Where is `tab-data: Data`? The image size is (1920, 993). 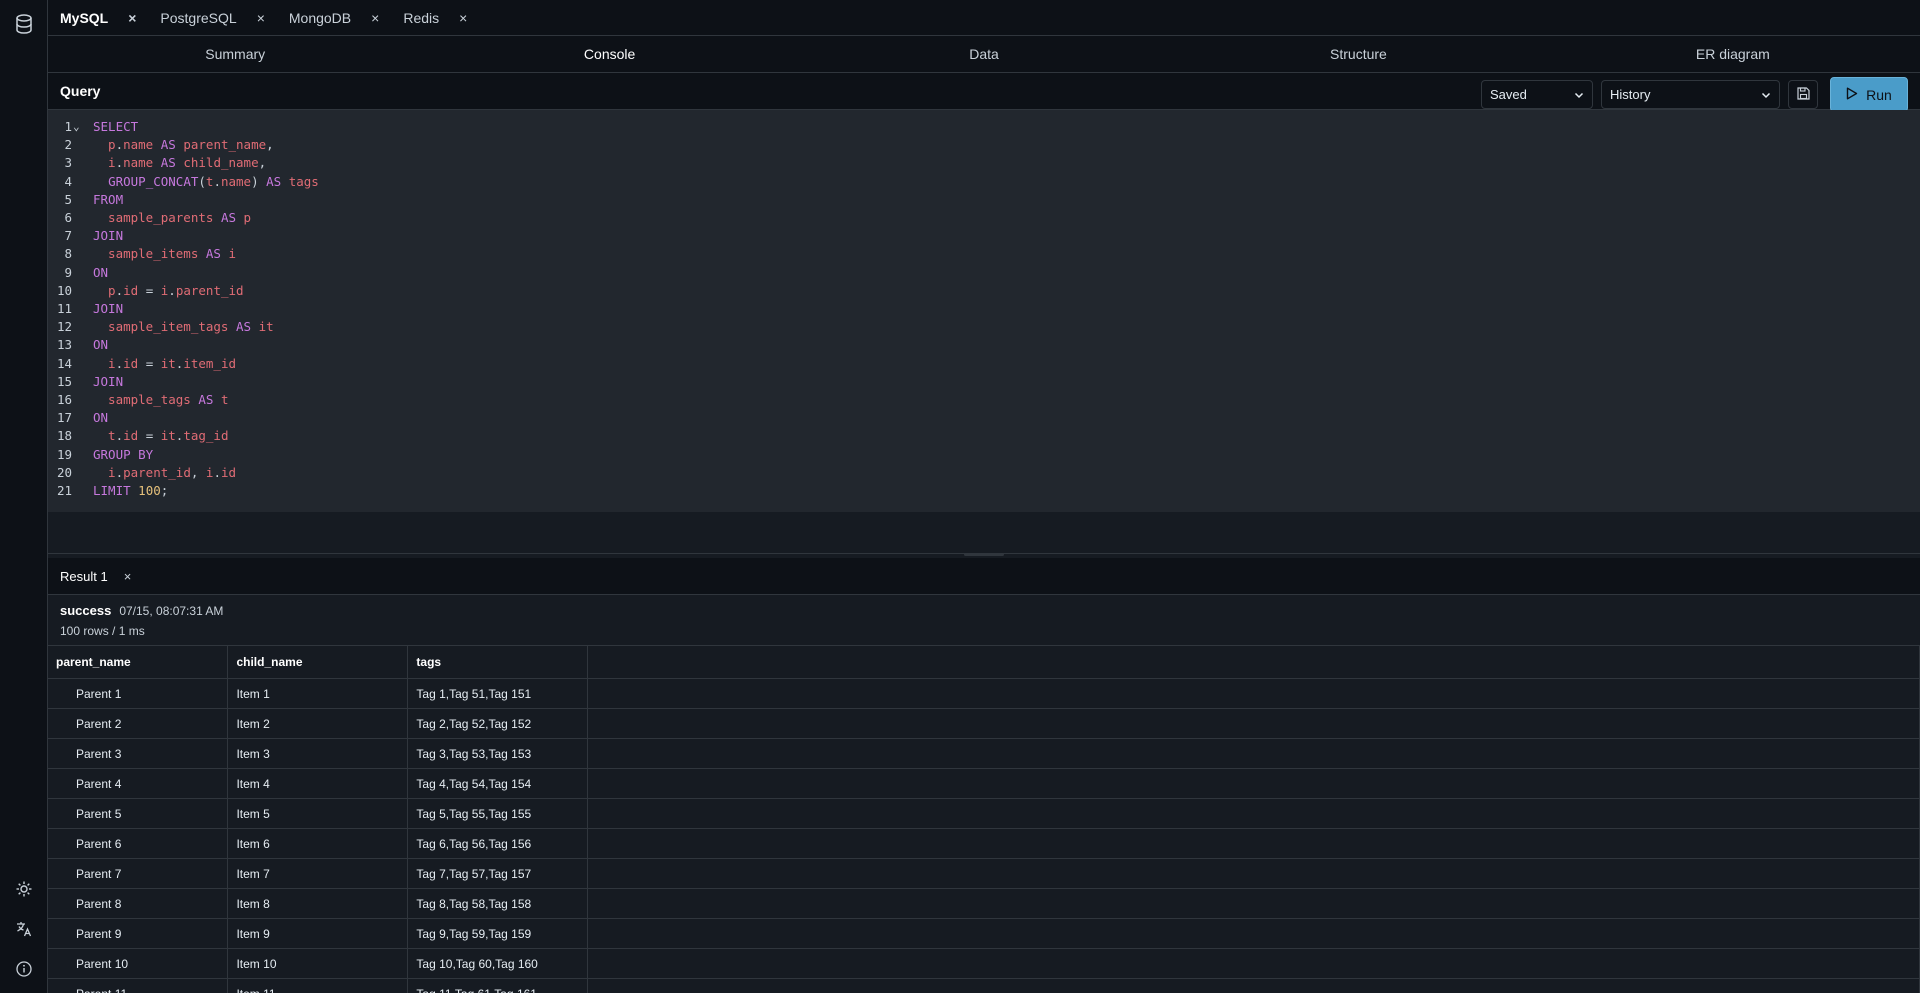 tab-data: Data is located at coordinates (984, 54).